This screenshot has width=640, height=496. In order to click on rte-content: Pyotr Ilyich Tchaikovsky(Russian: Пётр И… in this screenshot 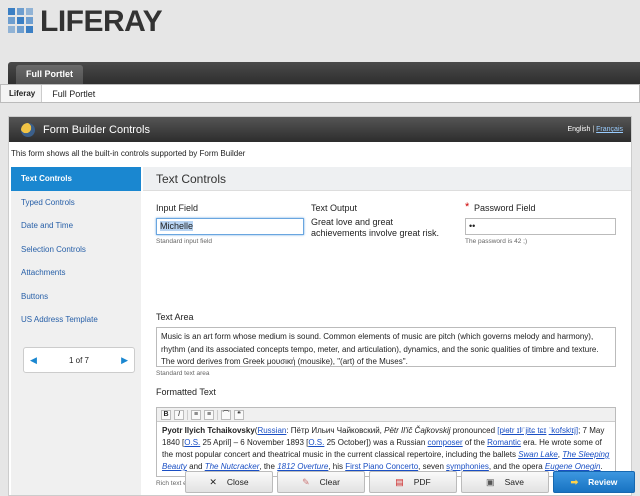, I will do `click(386, 450)`.